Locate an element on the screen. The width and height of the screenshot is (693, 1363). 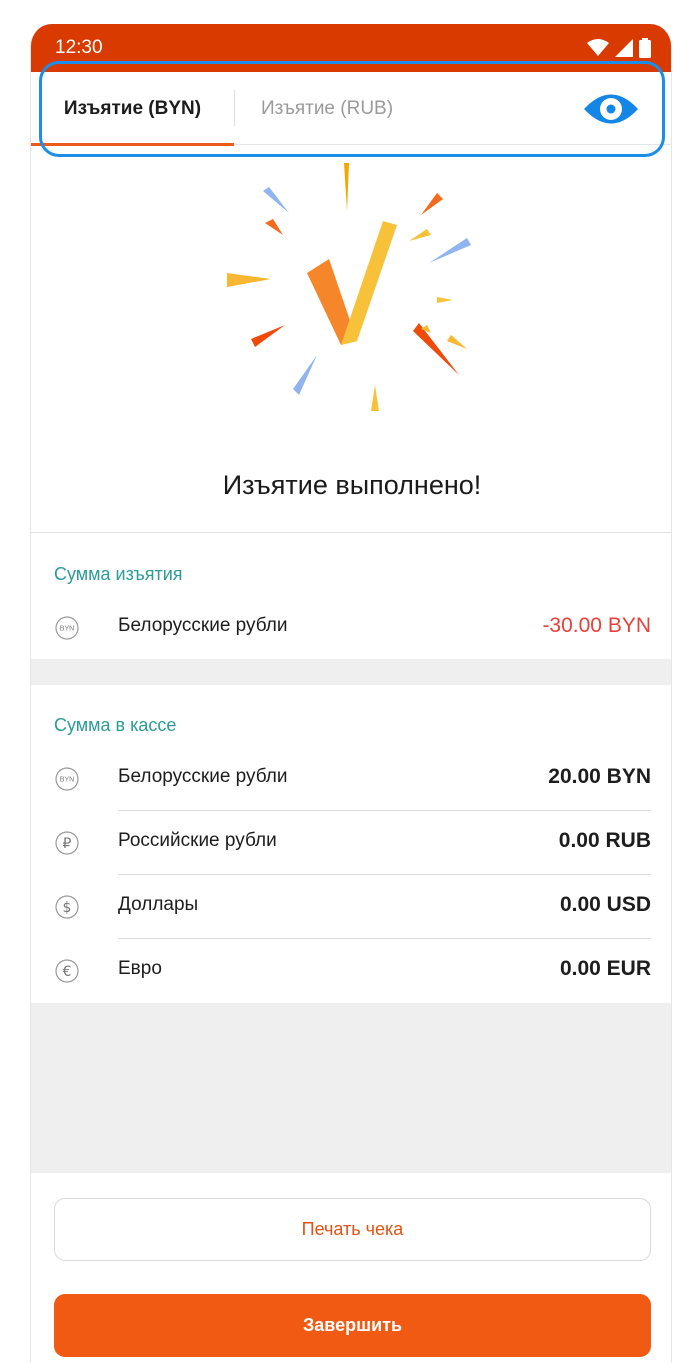
finish-label: Завершить is located at coordinates (352, 1325).